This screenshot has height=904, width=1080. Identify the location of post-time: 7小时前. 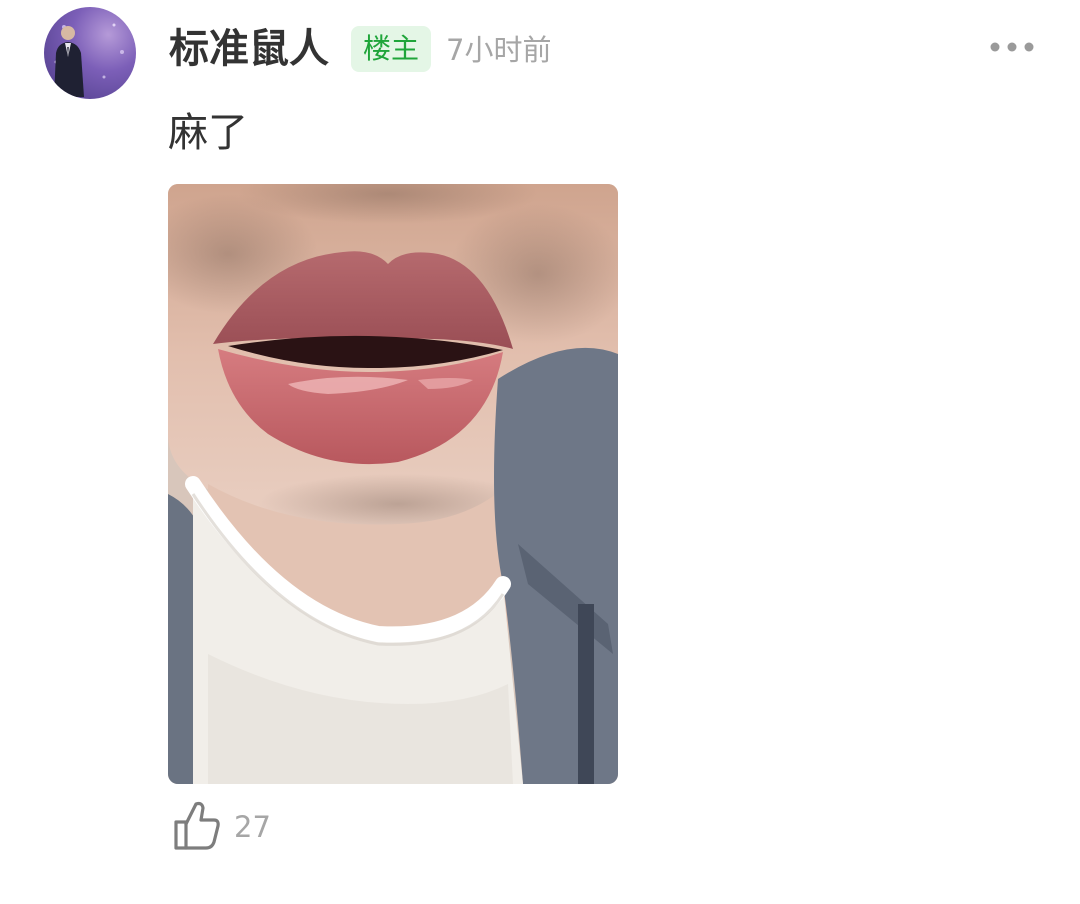
(499, 50).